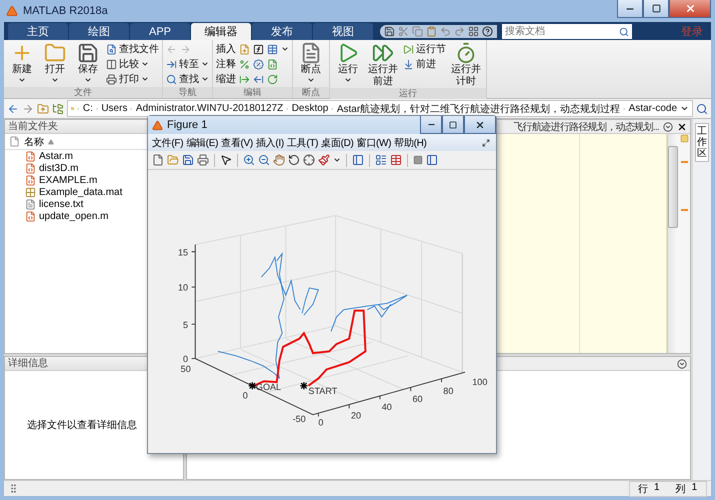 The width and height of the screenshot is (715, 500). What do you see at coordinates (294, 160) in the screenshot?
I see `rotate-icon` at bounding box center [294, 160].